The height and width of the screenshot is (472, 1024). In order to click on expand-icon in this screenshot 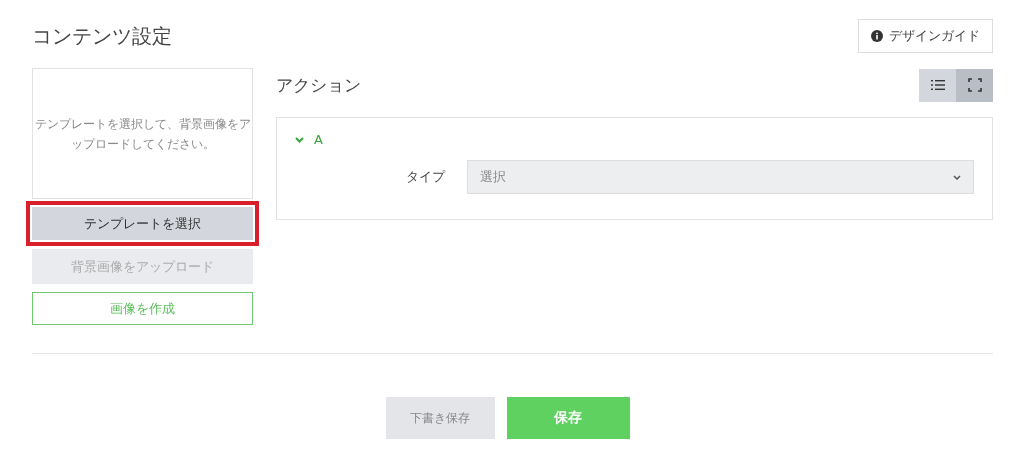, I will do `click(974, 85)`.